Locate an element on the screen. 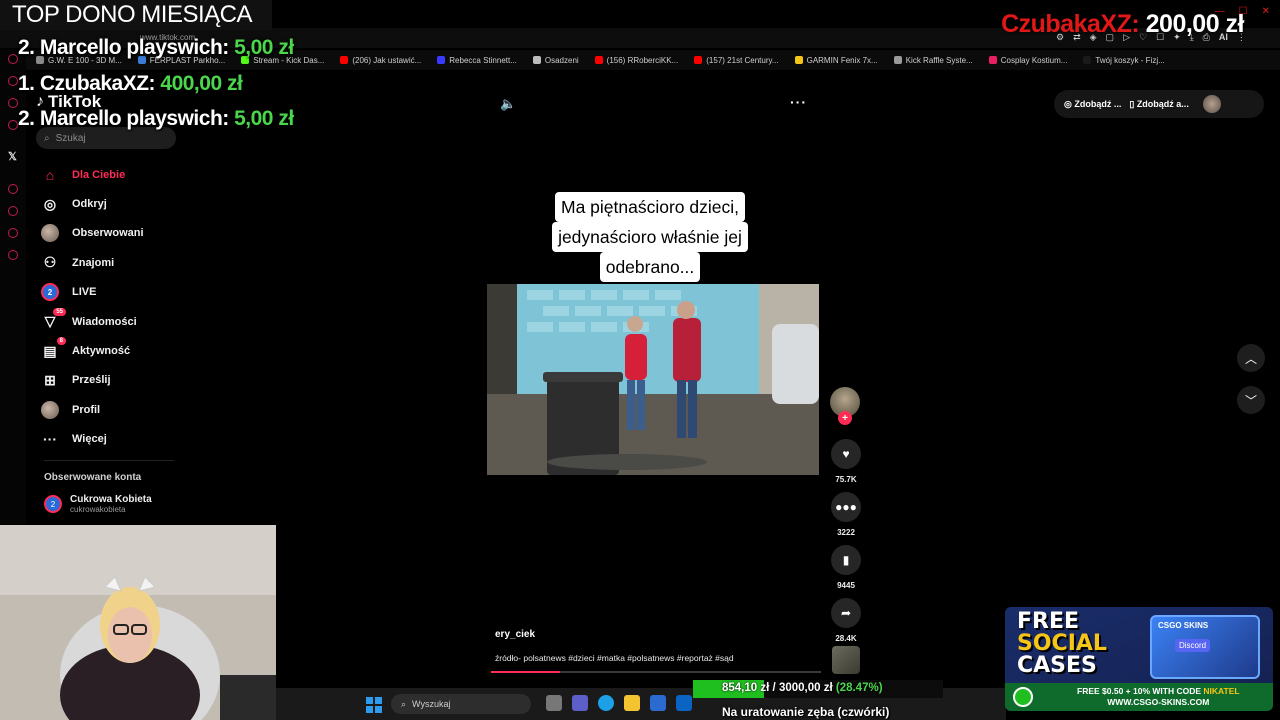 This screenshot has width=1280, height=720. sidebar-item-live: 2 LIVE is located at coordinates (115, 292).